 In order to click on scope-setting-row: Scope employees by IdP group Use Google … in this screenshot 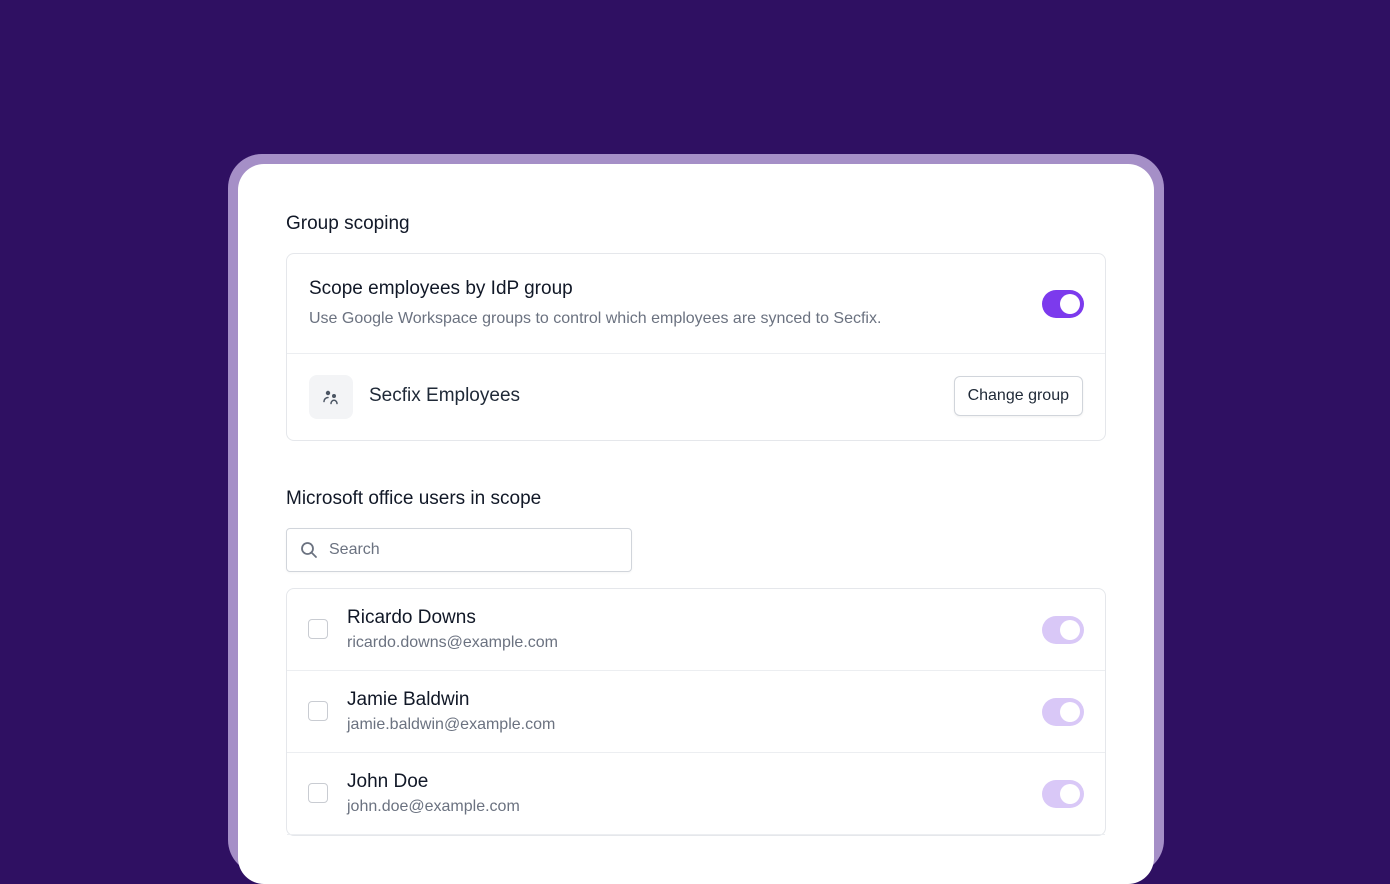, I will do `click(696, 304)`.